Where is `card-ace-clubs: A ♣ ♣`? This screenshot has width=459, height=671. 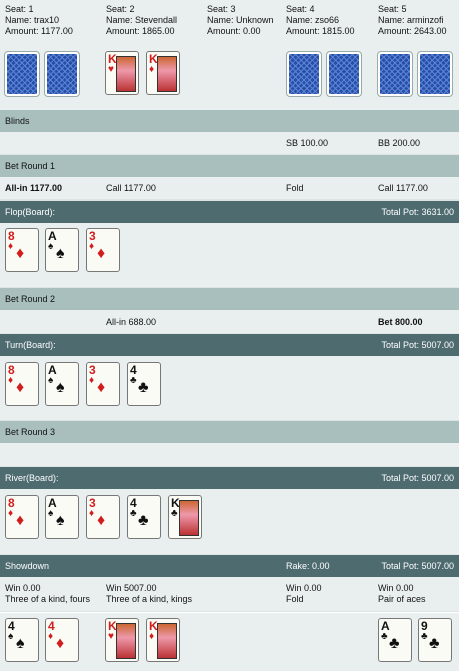
card-ace-clubs: A ♣ ♣ is located at coordinates (395, 640).